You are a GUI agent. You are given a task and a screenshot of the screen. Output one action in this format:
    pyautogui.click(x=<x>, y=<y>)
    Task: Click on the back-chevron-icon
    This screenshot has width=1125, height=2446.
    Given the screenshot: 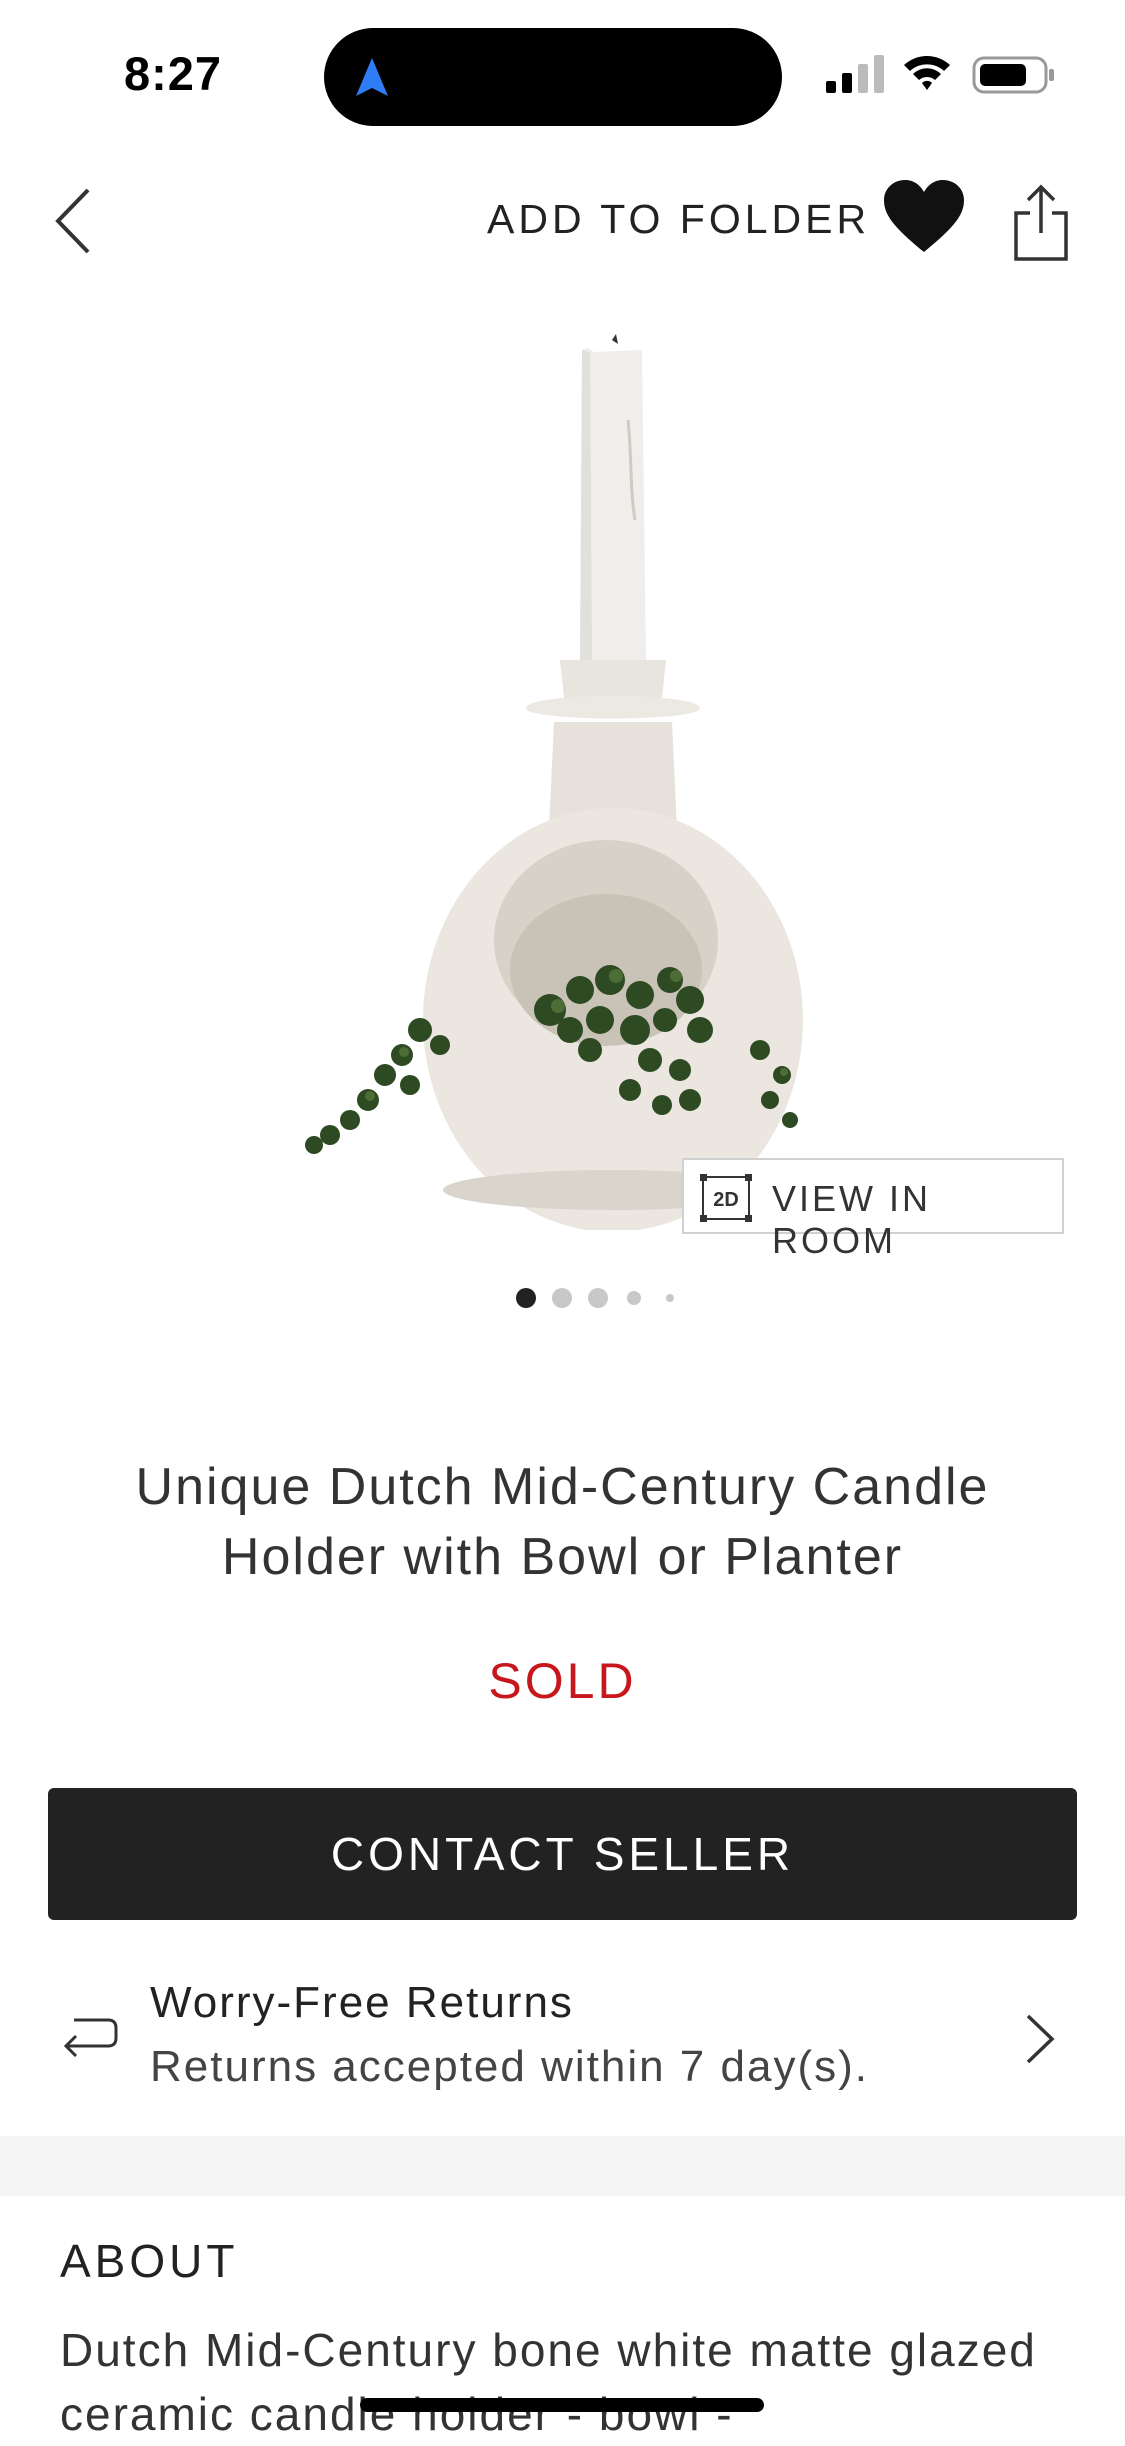 What is the action you would take?
    pyautogui.click(x=74, y=221)
    